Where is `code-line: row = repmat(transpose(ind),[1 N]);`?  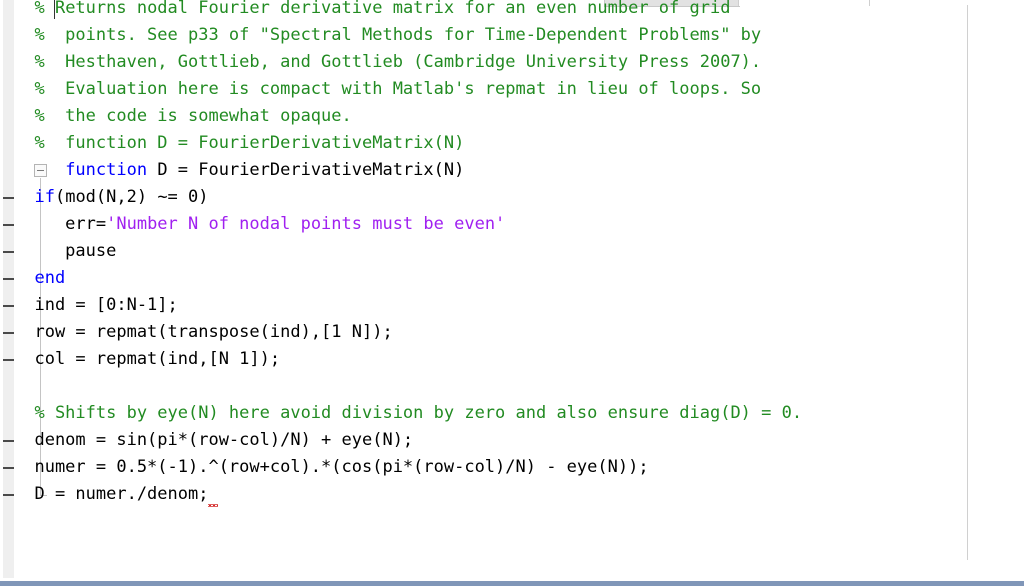
code-line: row = repmat(transpose(ind),[1 N]); is located at coordinates (203, 332).